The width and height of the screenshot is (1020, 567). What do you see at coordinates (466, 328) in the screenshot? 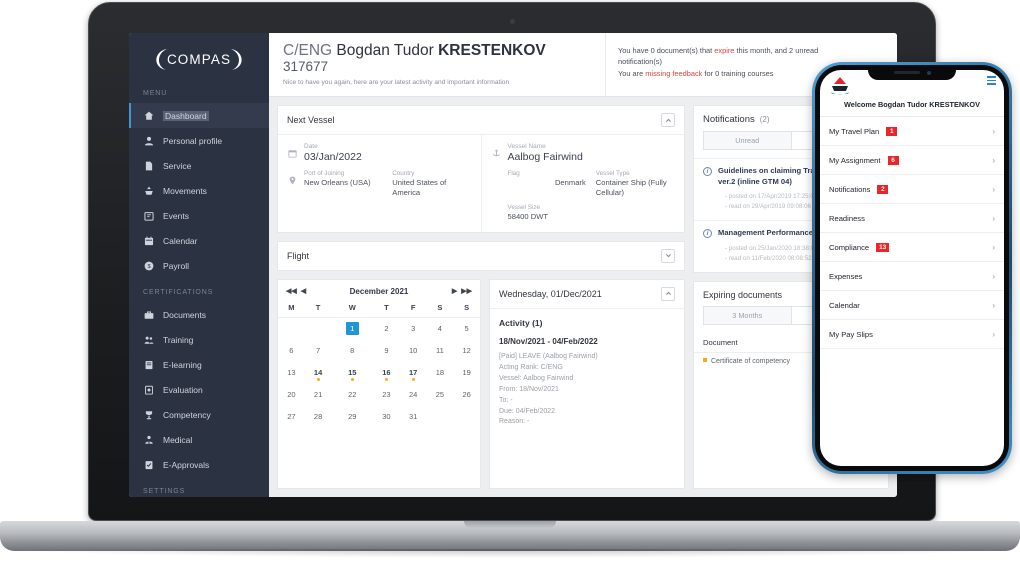
I see `calendar-day-cell: 5` at bounding box center [466, 328].